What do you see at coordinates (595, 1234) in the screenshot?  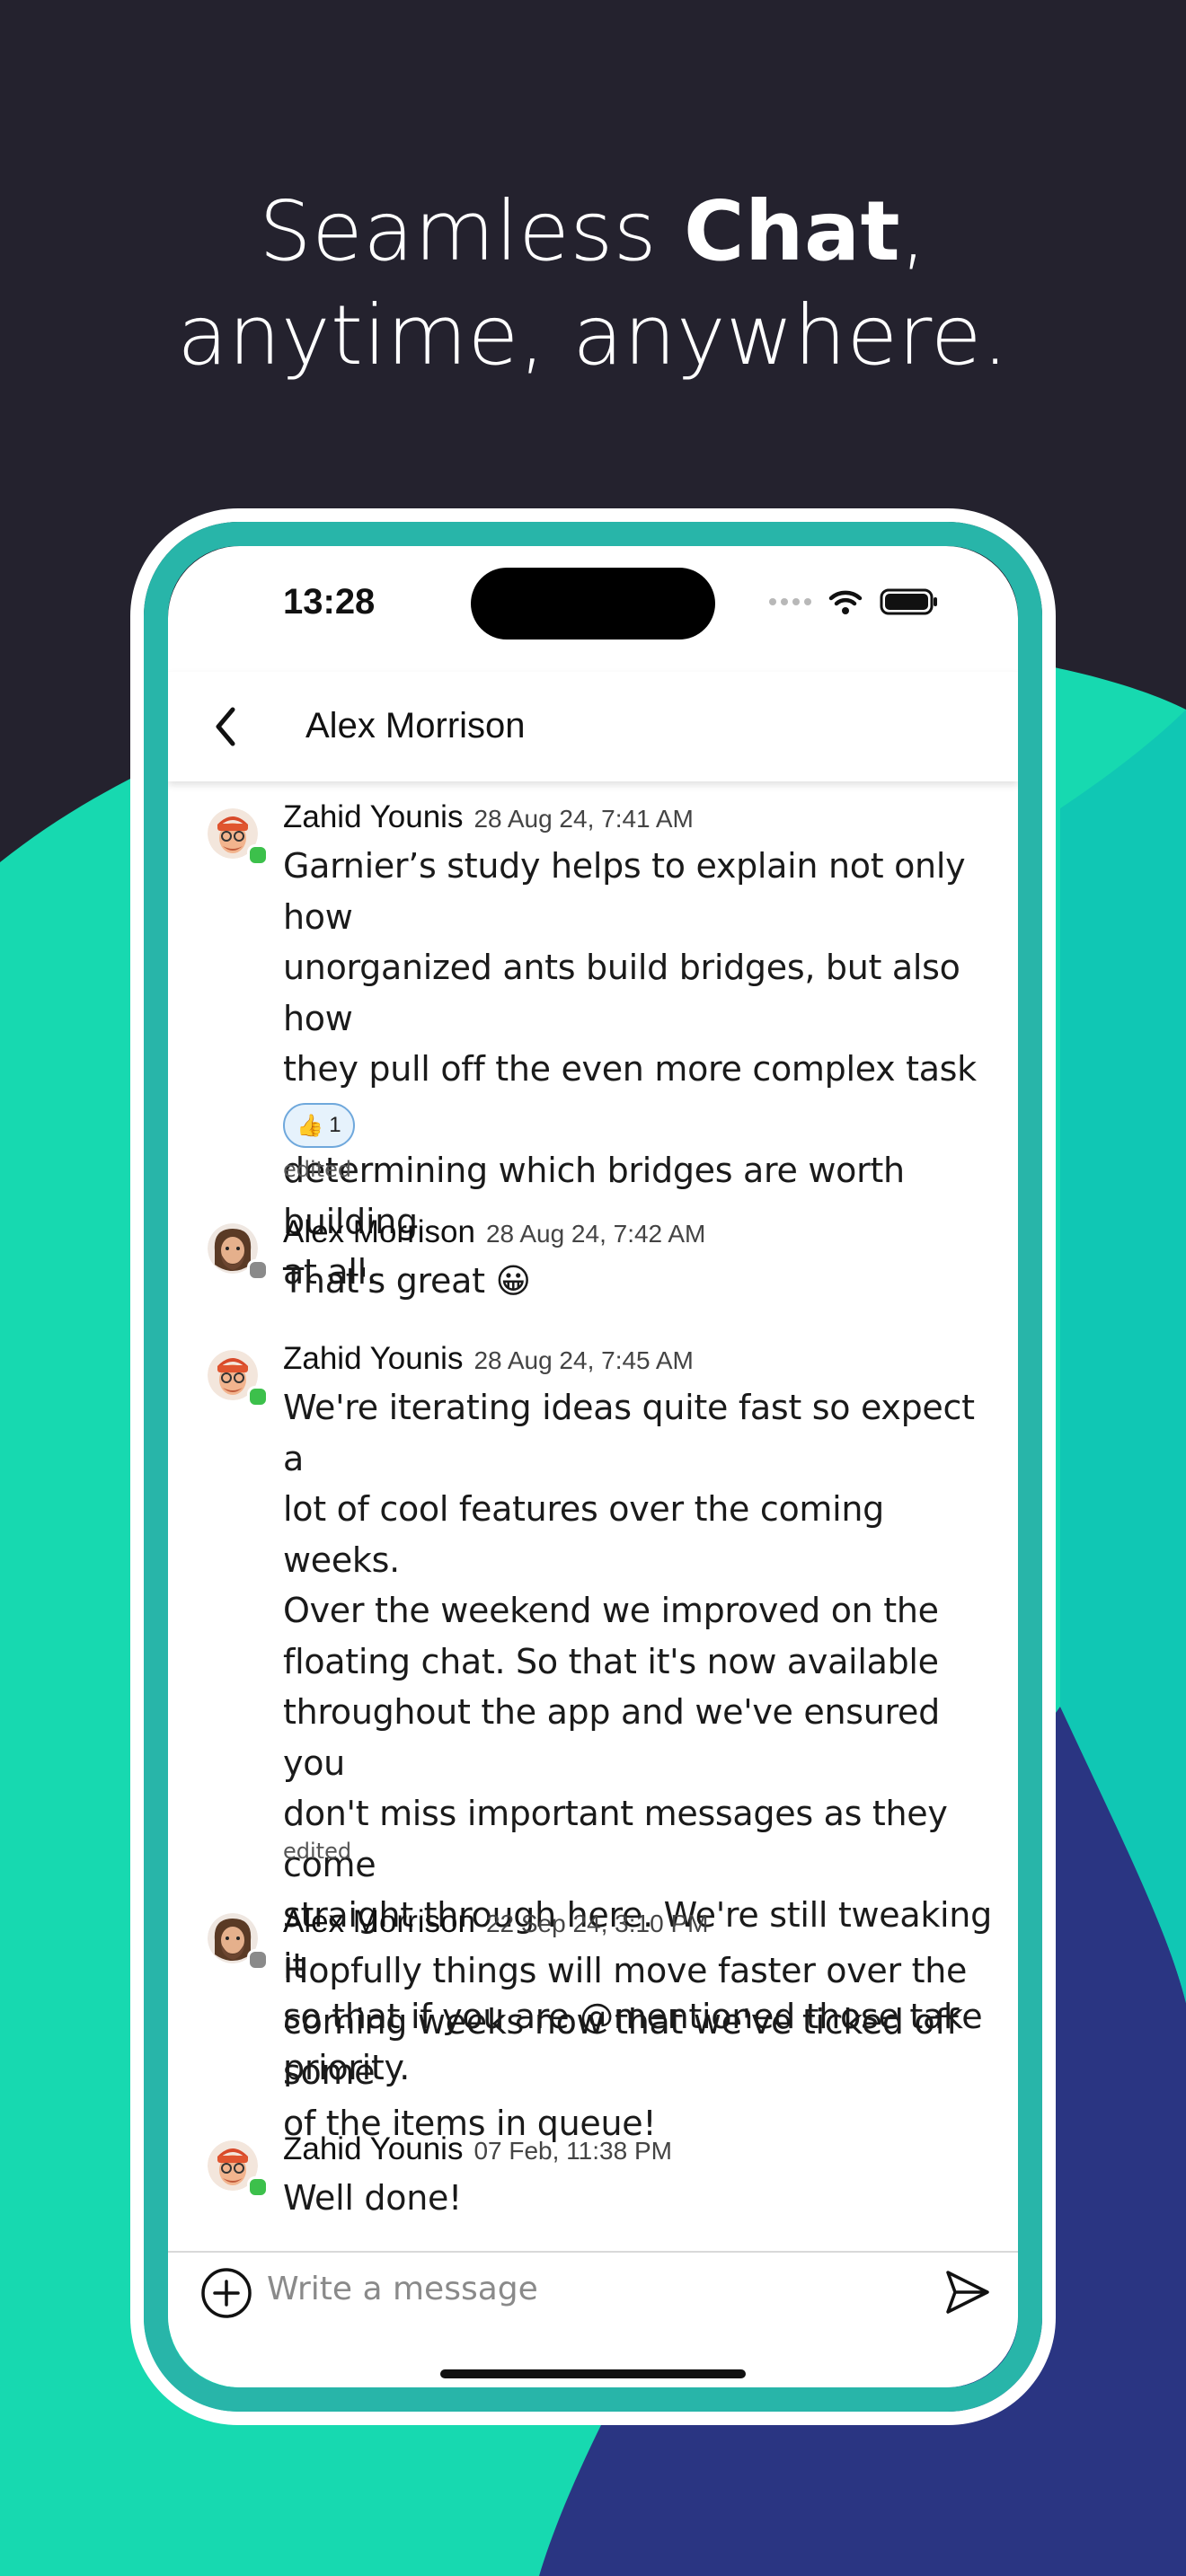 I see `message-timestamp: 28 Aug 24, 7:42 AM` at bounding box center [595, 1234].